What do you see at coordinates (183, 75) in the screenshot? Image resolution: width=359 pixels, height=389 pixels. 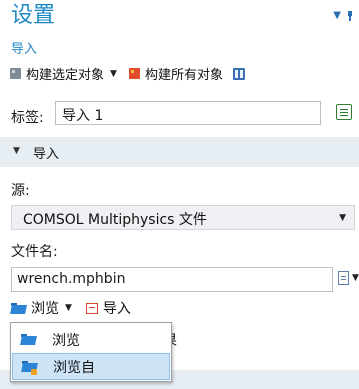 I see `build-all-label: 构建所有对象` at bounding box center [183, 75].